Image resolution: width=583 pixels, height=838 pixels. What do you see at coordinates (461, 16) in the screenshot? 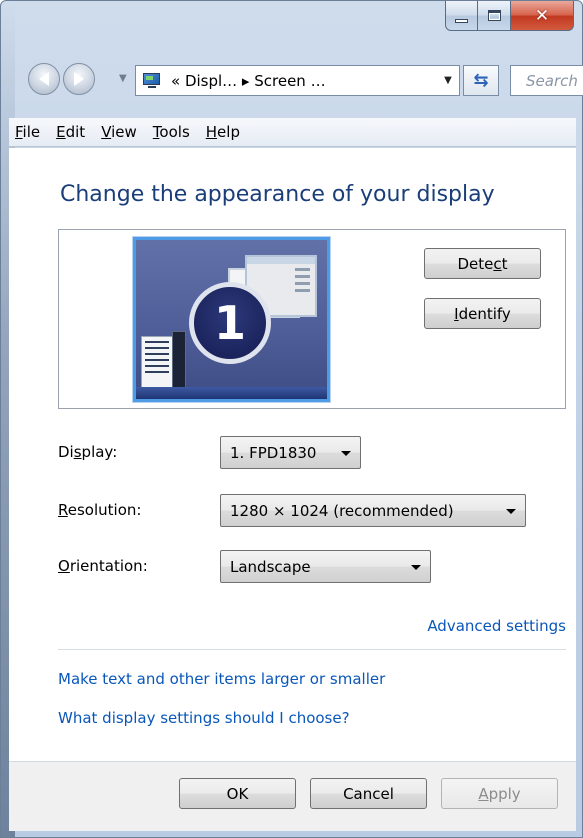
I see `minimize-button` at bounding box center [461, 16].